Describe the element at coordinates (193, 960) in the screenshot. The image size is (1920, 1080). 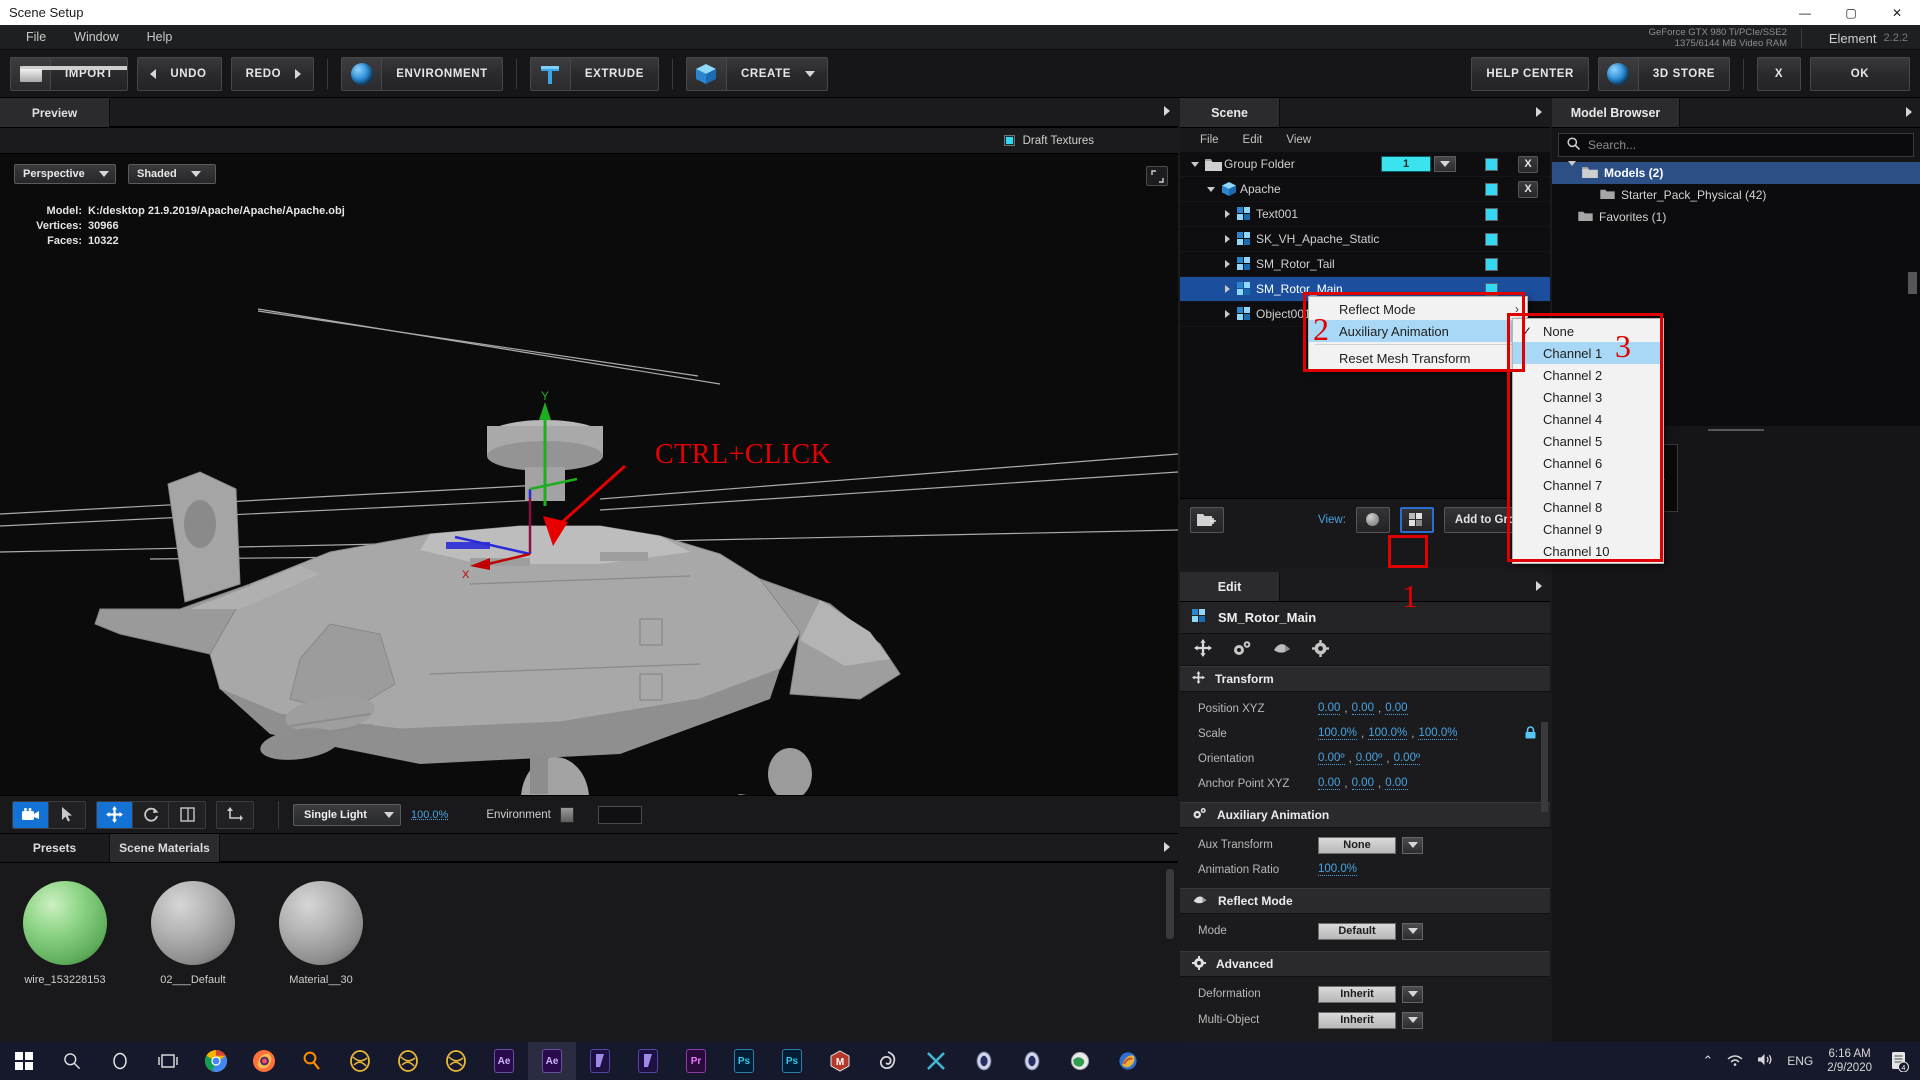
I see `material-item: 02___Default` at that location.